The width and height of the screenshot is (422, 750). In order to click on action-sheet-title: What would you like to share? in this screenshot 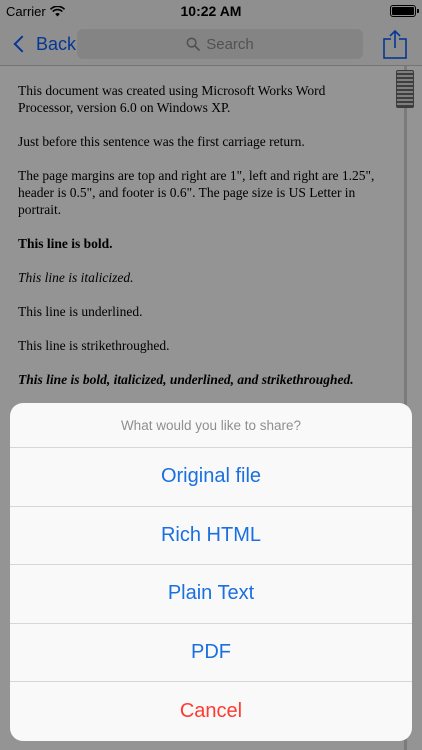, I will do `click(211, 425)`.